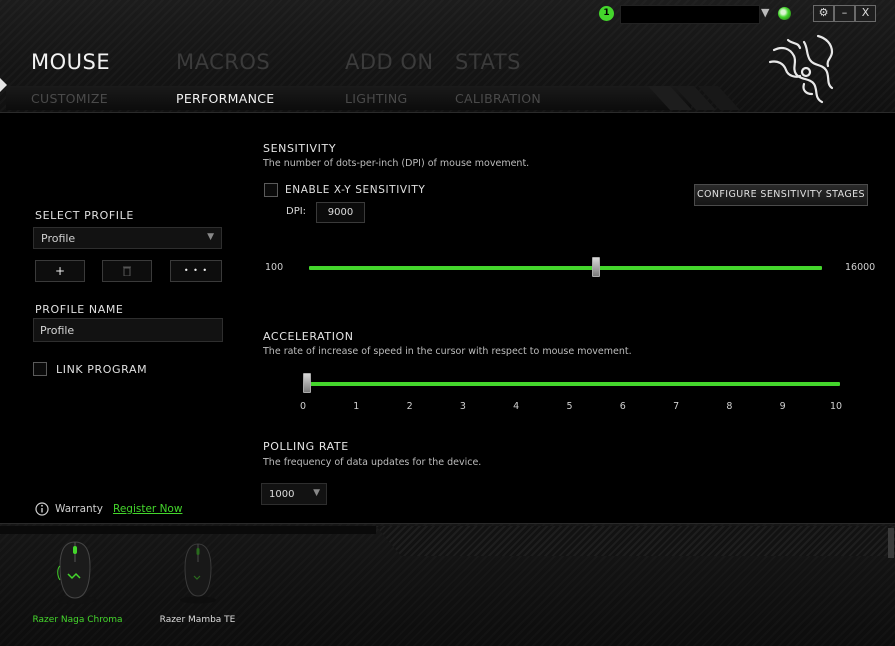 Image resolution: width=895 pixels, height=646 pixels. Describe the element at coordinates (196, 271) in the screenshot. I see `more-options-button: • • •` at that location.